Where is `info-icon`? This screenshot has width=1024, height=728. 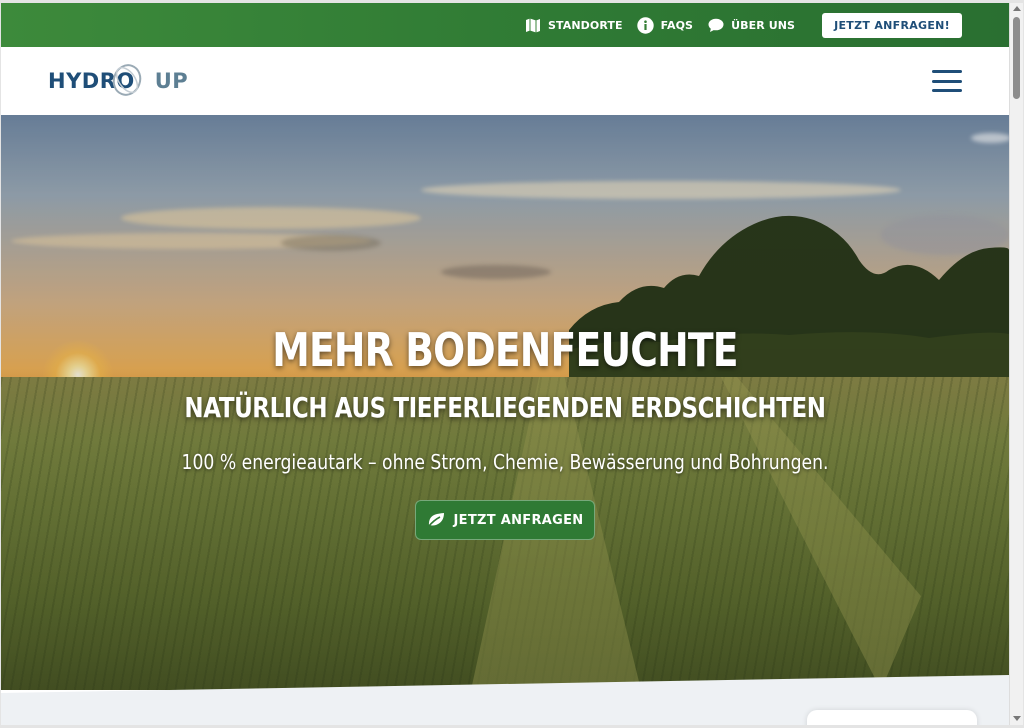
info-icon is located at coordinates (646, 25).